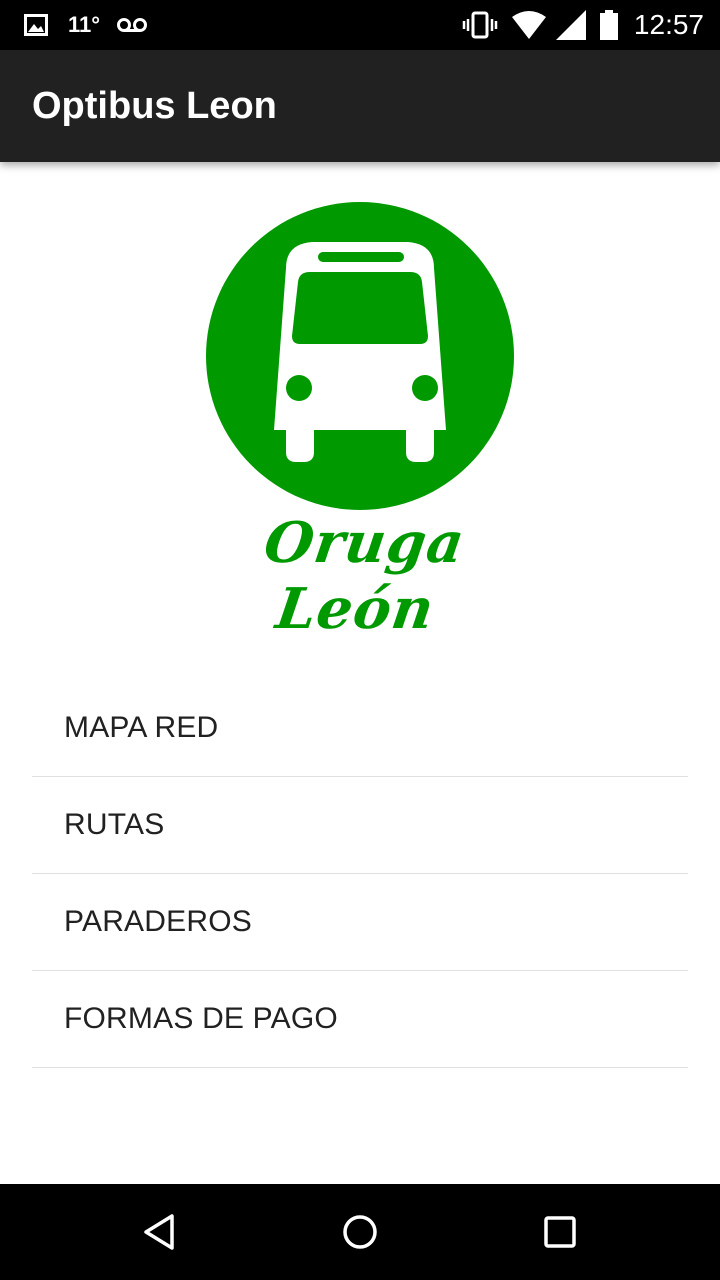 Image resolution: width=720 pixels, height=1280 pixels. I want to click on status-bar: 11° 12:57, so click(360, 25).